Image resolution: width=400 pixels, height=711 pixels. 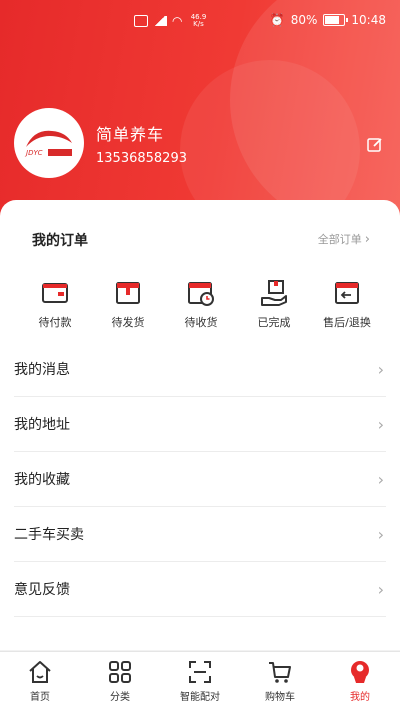 I want to click on nav-label: 首页, so click(x=40, y=697).